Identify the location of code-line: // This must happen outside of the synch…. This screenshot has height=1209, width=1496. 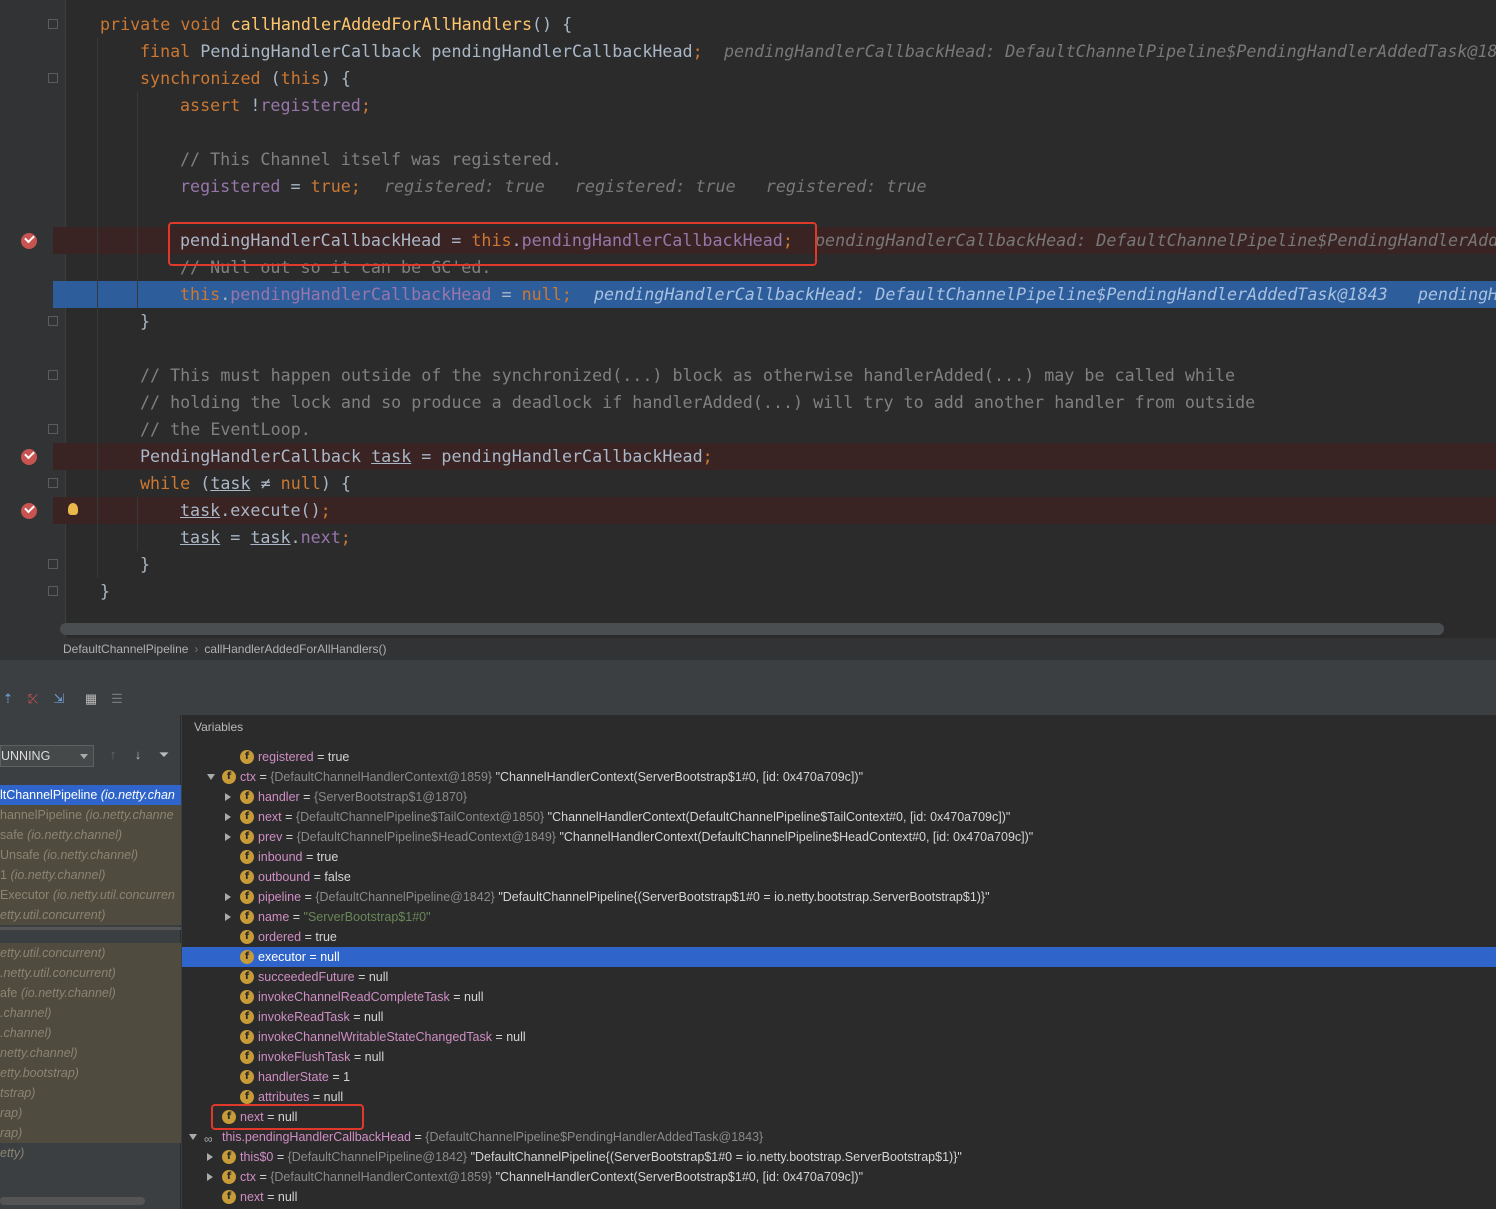
(748, 375).